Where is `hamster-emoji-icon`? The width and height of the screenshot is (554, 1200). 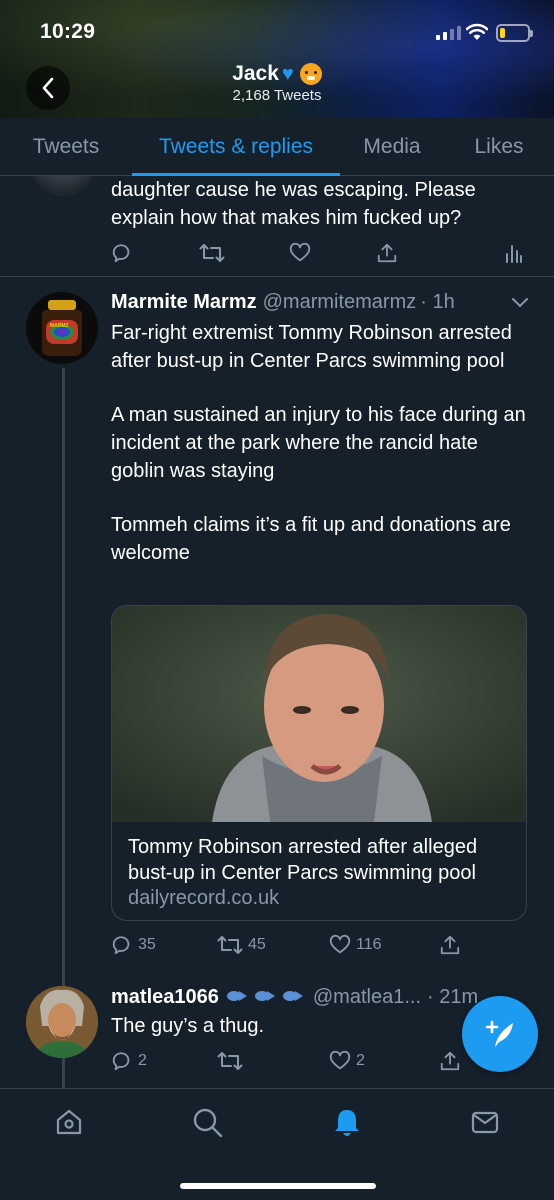
hamster-emoji-icon is located at coordinates (310, 74).